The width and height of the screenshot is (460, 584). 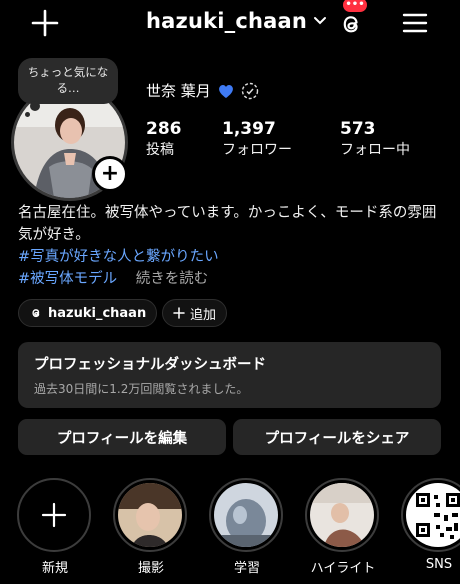 I want to click on qr-code-icon, so click(x=433, y=515).